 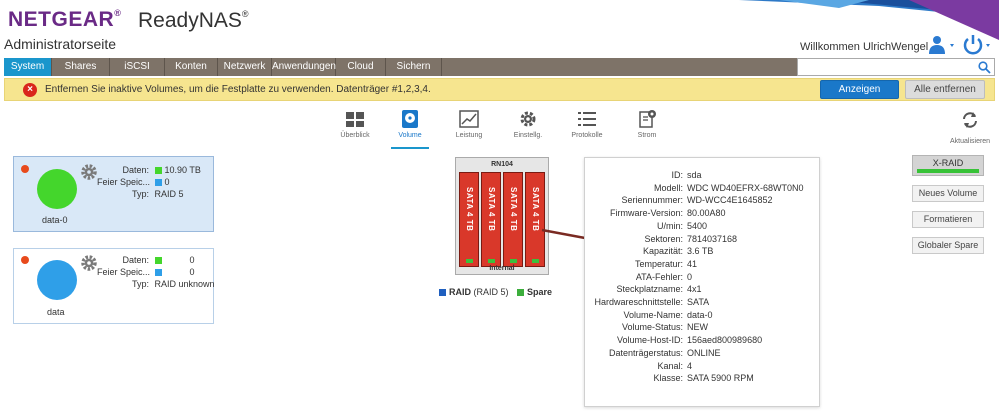 What do you see at coordinates (689, 340) in the screenshot?
I see `tooltip-row-host-id: Volume-Host-ID: 156aed800989680` at bounding box center [689, 340].